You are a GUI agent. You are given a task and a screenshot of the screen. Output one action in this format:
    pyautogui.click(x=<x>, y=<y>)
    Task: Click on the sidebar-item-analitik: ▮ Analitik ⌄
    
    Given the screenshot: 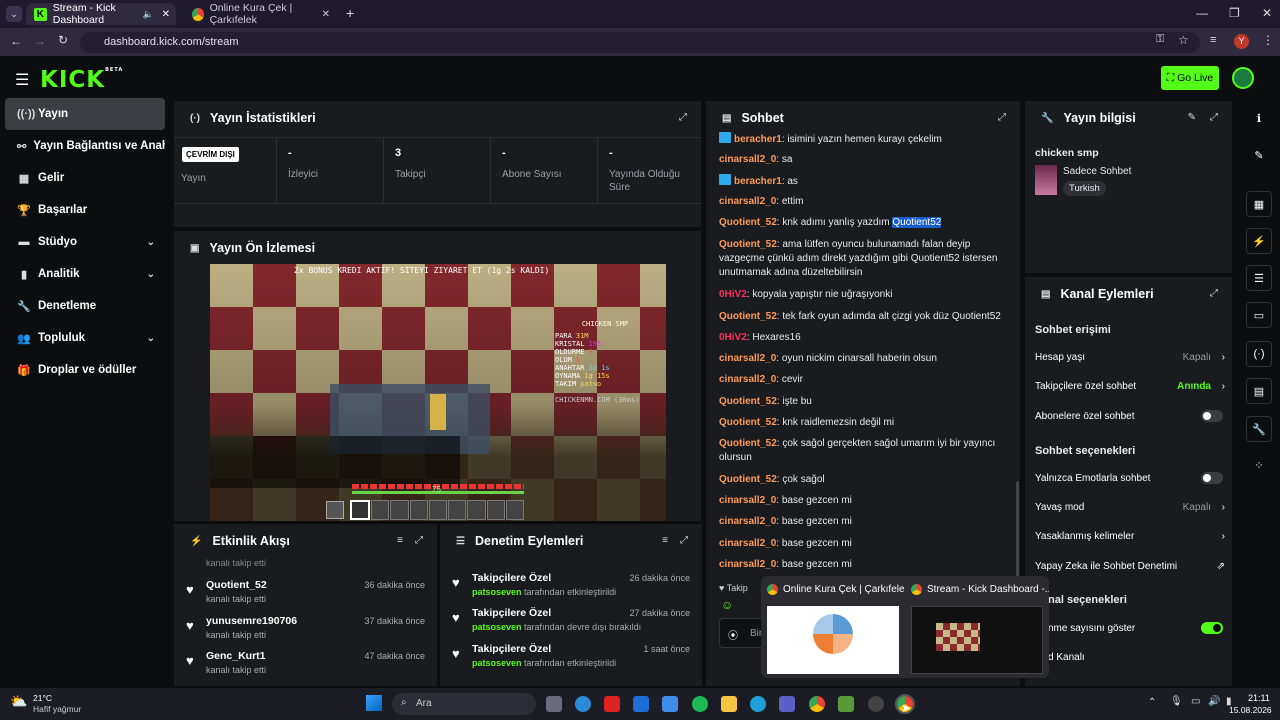 What is the action you would take?
    pyautogui.click(x=85, y=274)
    